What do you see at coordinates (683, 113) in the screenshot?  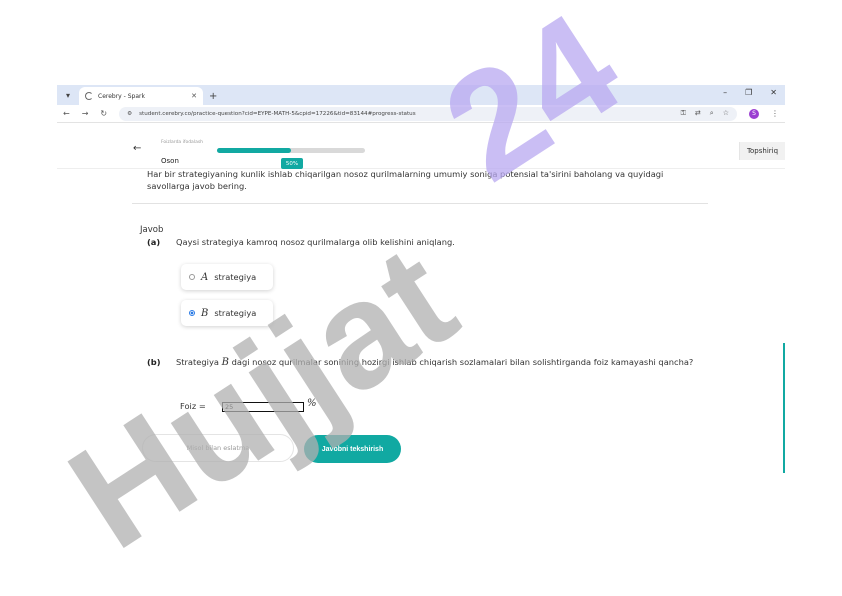 I see `password-key-icon: ⚿` at bounding box center [683, 113].